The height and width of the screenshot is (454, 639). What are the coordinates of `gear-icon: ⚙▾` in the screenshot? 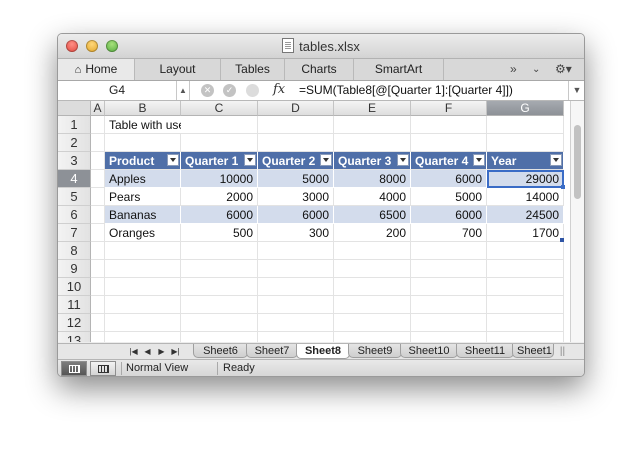 It's located at (563, 69).